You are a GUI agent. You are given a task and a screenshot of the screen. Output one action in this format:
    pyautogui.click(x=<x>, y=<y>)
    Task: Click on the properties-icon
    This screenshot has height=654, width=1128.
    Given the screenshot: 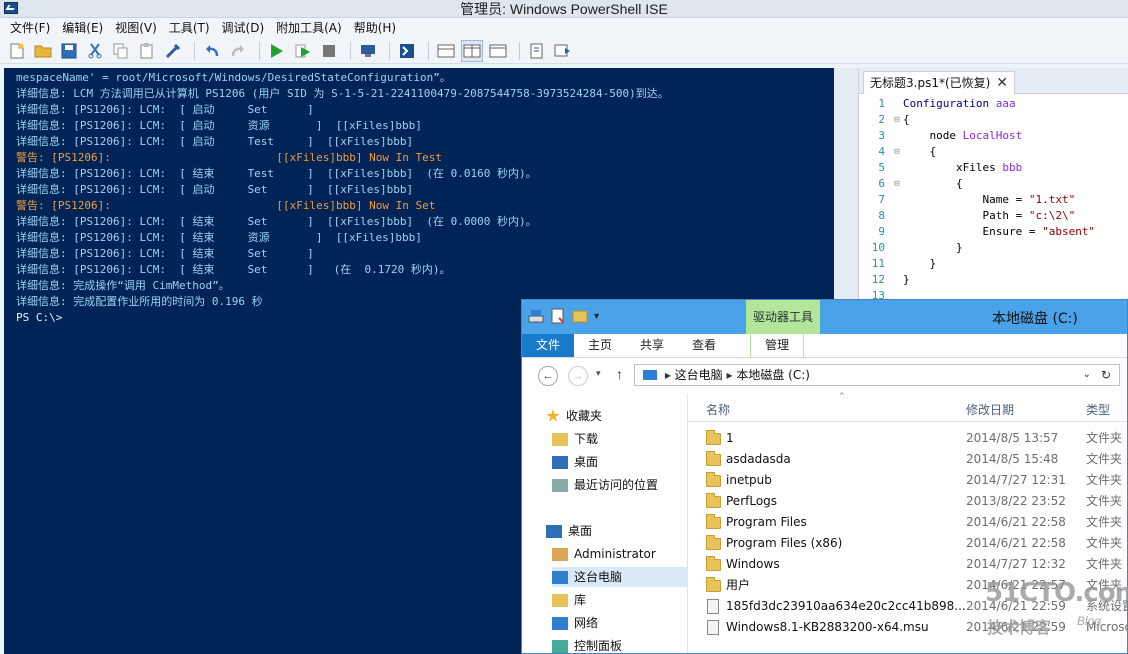 What is the action you would take?
    pyautogui.click(x=558, y=316)
    